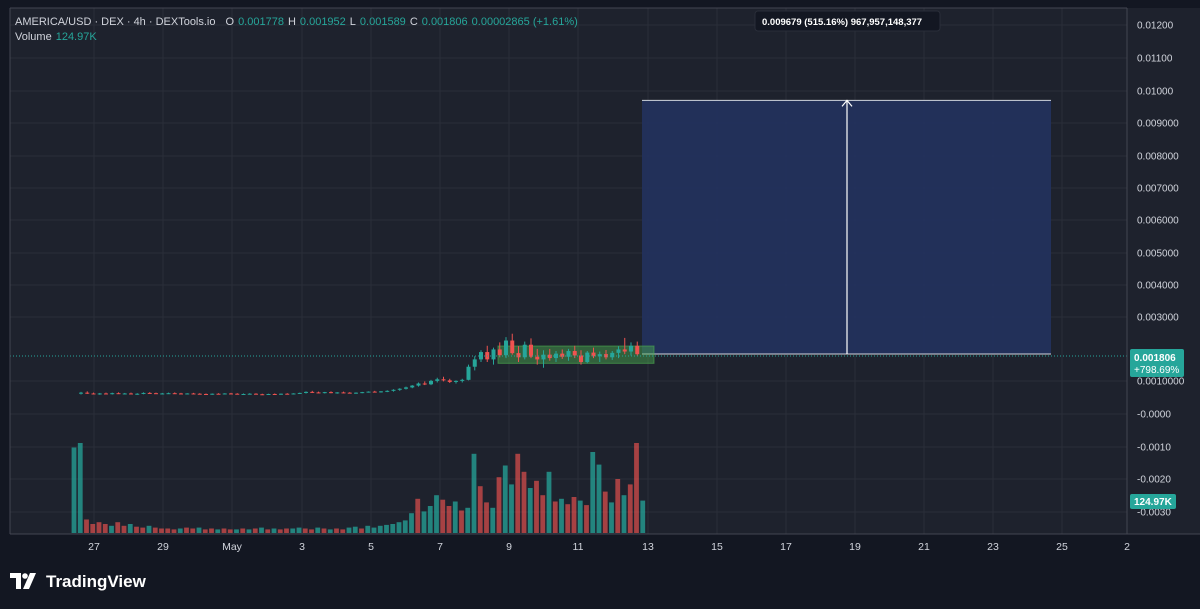 The width and height of the screenshot is (1200, 609). I want to click on brand-name: TradingView, so click(96, 581).